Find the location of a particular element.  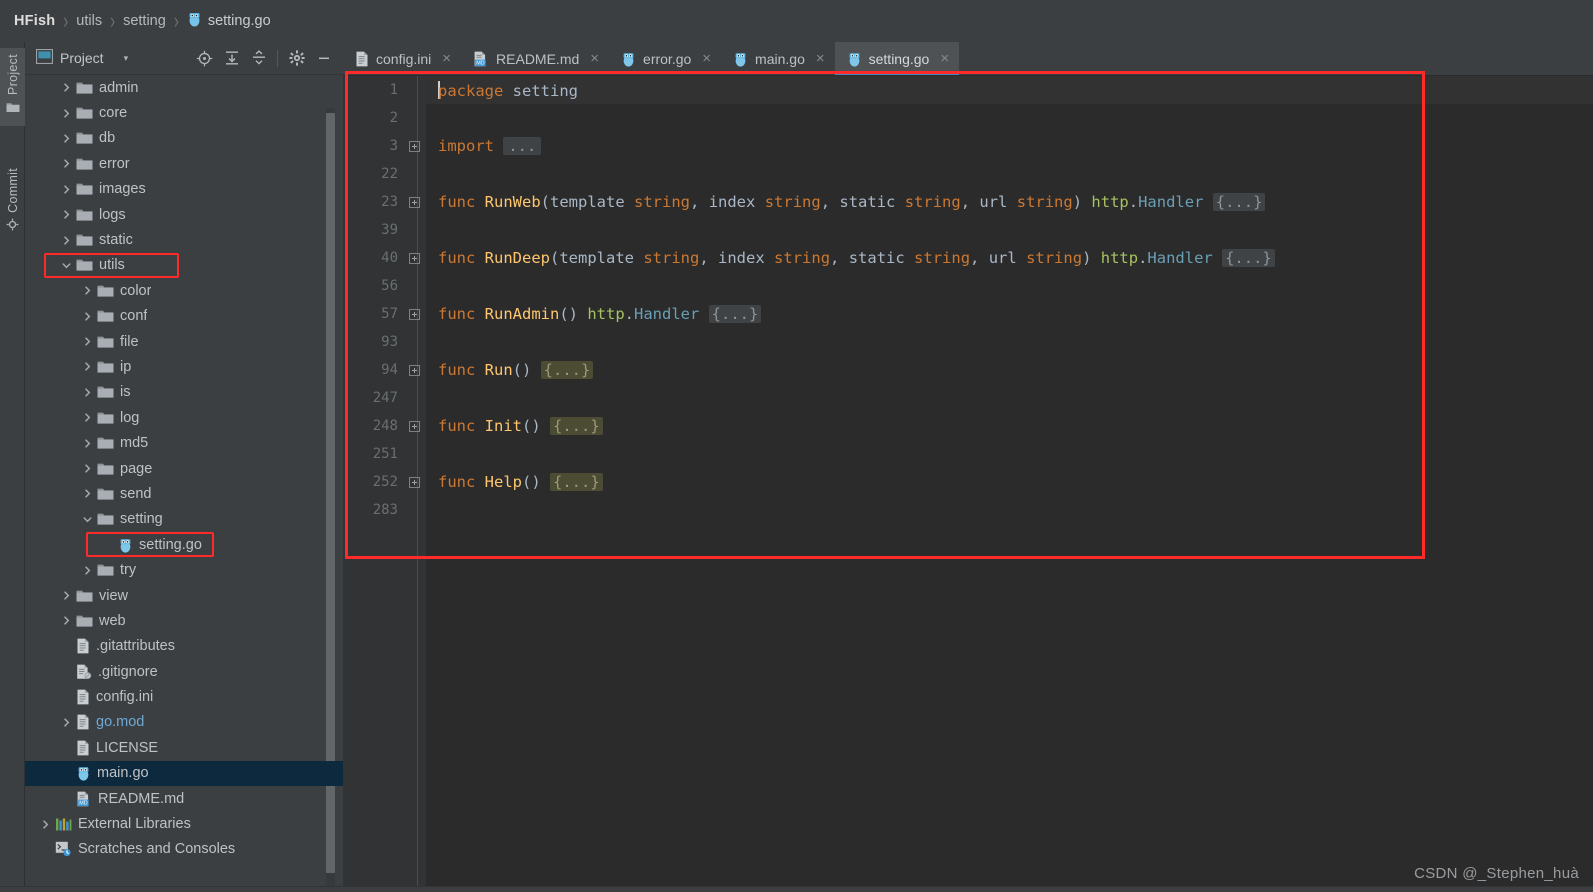

line-number: 39 is located at coordinates (389, 230).